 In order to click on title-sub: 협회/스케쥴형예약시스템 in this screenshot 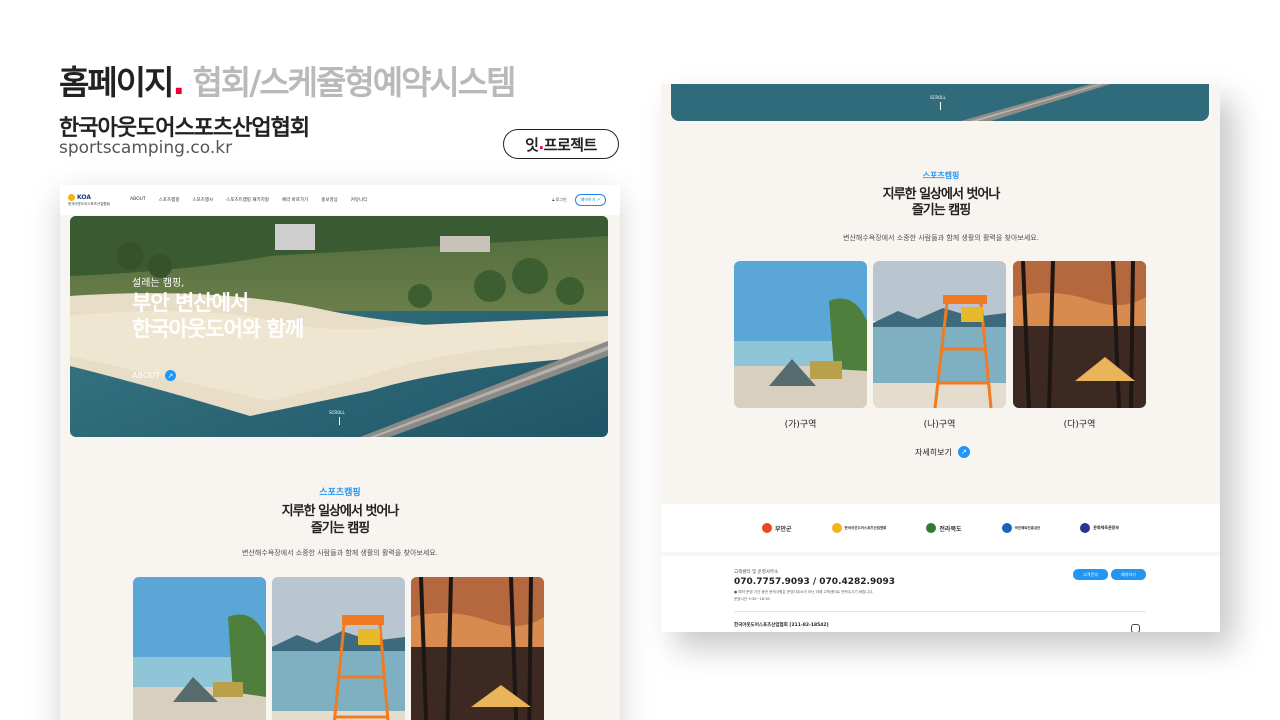, I will do `click(354, 82)`.